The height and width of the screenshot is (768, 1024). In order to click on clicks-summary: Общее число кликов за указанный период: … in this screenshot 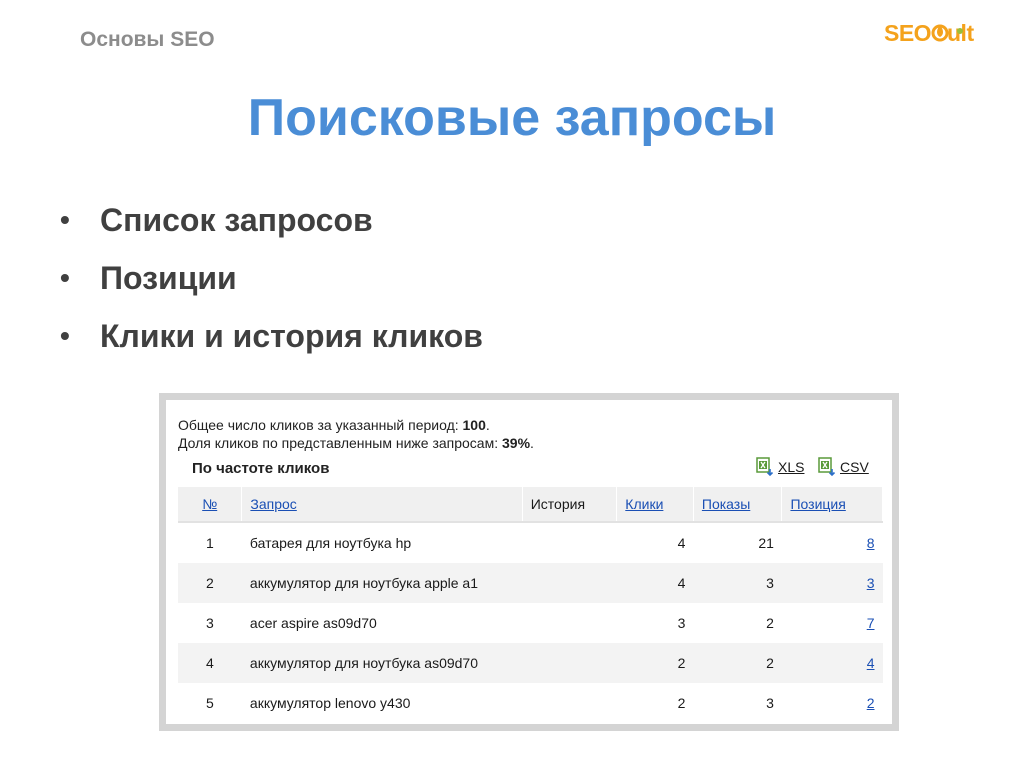, I will do `click(356, 434)`.